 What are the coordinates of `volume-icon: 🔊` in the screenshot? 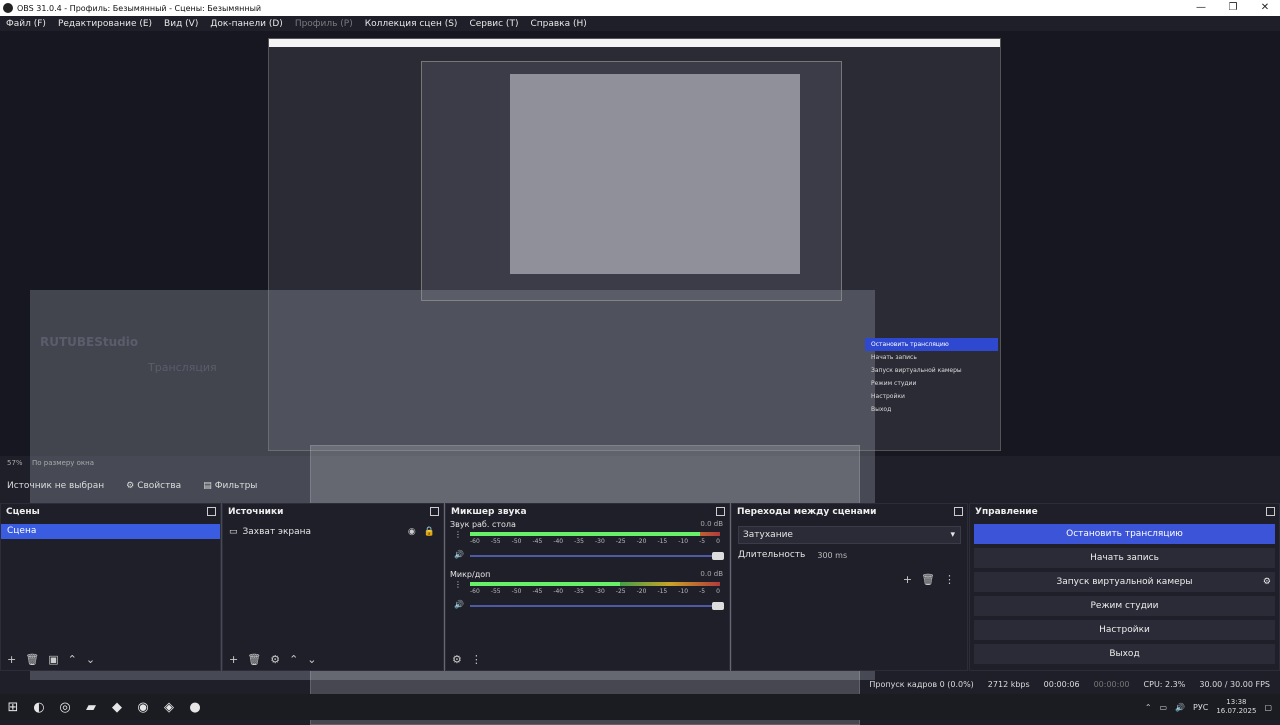 It's located at (1180, 707).